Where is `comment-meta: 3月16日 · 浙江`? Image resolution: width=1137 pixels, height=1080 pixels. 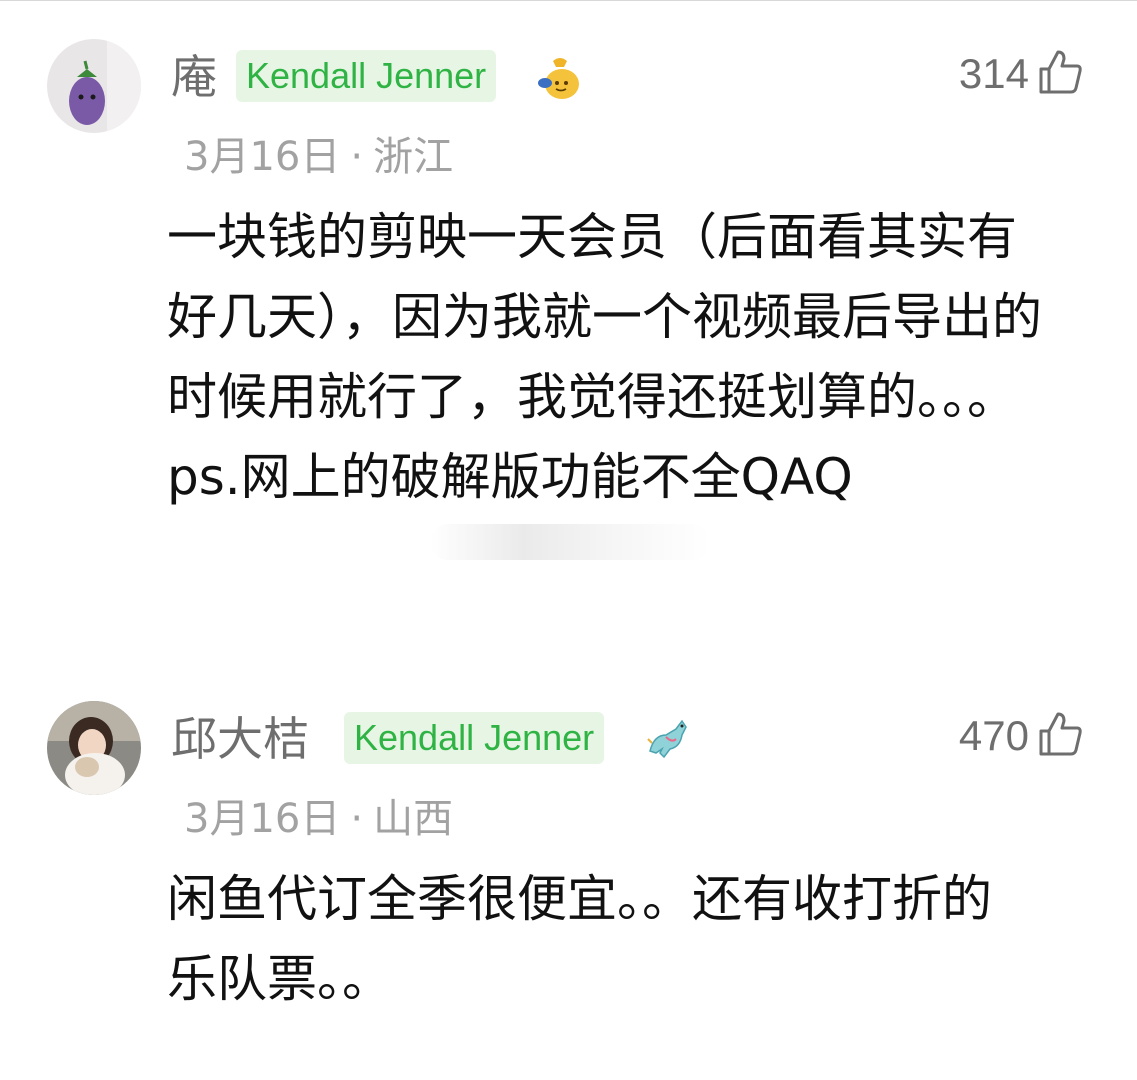
comment-meta: 3月16日 · 浙江 is located at coordinates (318, 157).